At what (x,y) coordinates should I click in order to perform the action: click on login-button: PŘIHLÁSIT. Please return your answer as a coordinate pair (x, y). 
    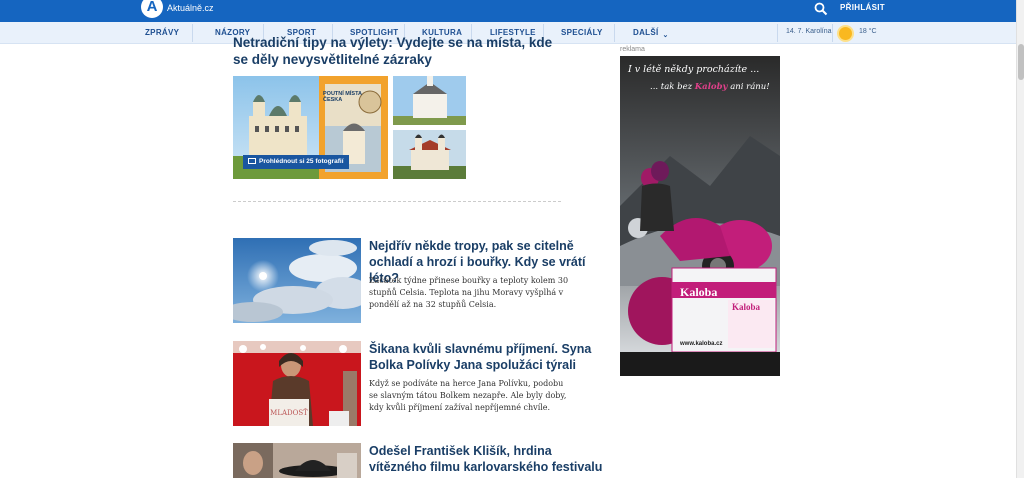
    Looking at the image, I should click on (862, 7).